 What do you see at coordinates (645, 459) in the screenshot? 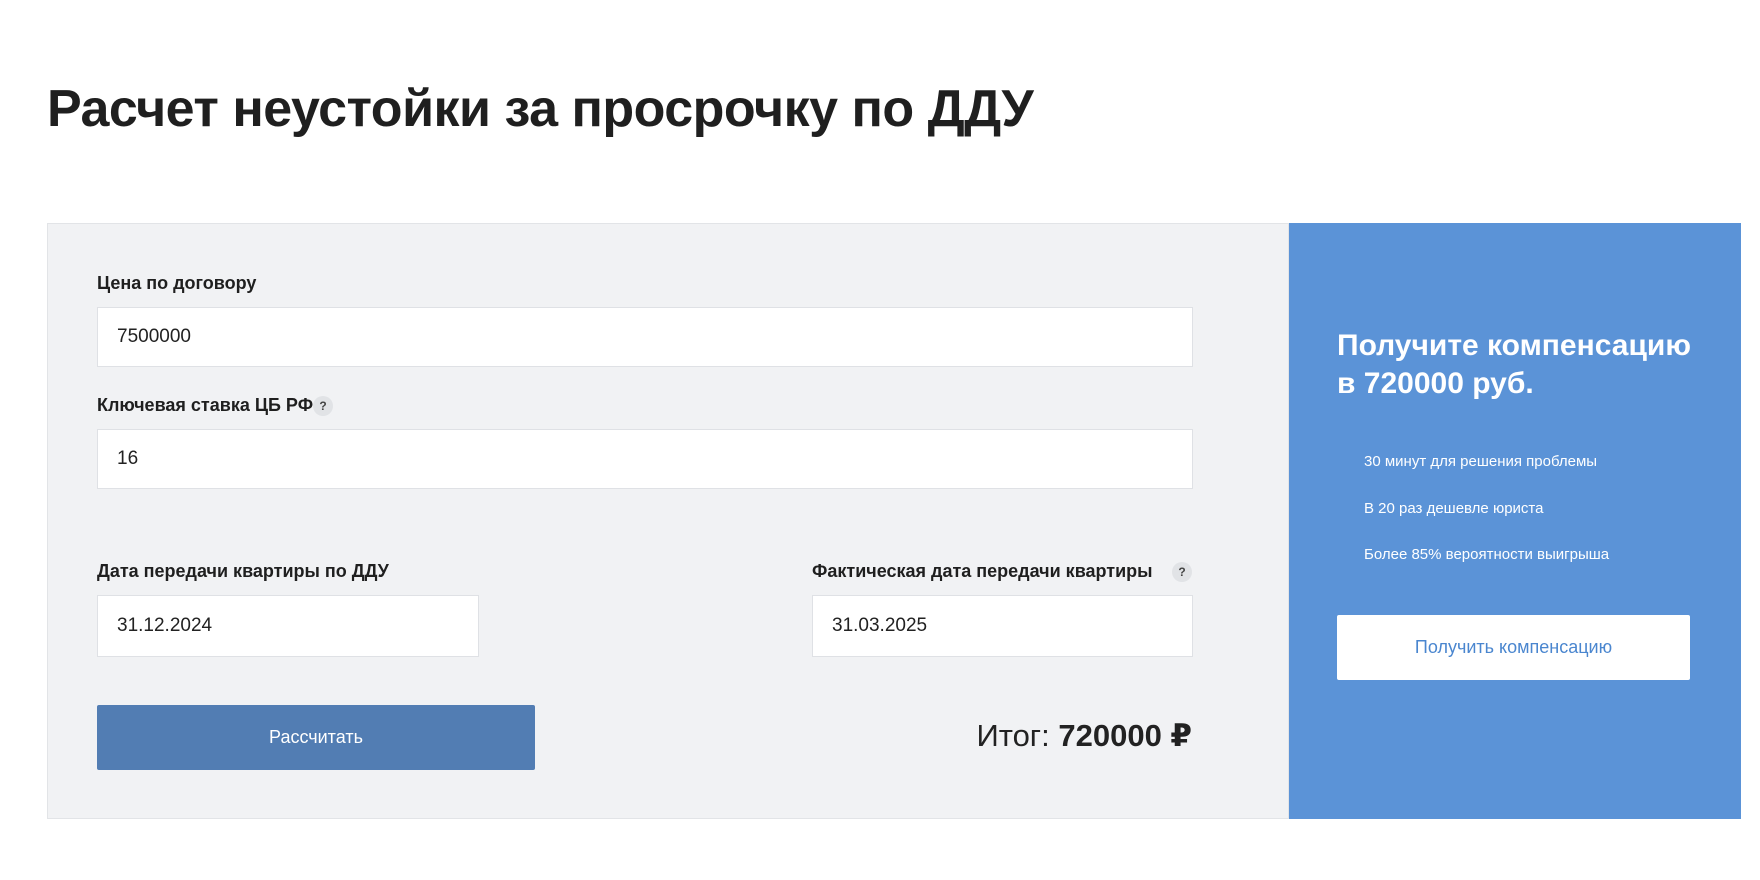
I see `rate-input` at bounding box center [645, 459].